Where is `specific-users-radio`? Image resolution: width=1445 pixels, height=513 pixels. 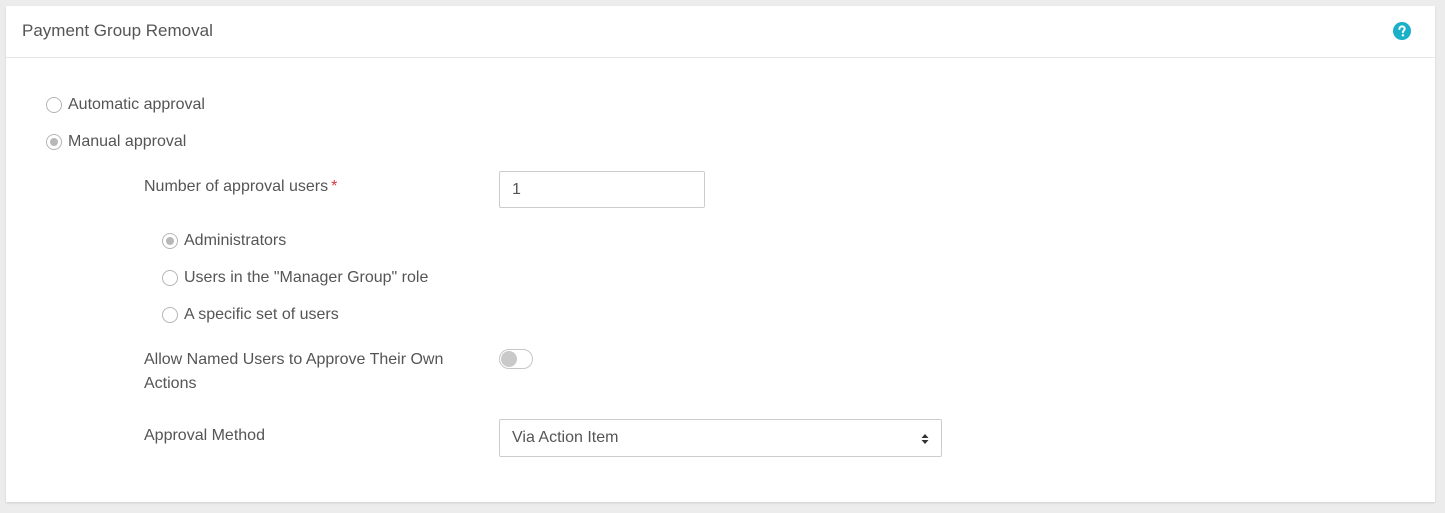 specific-users-radio is located at coordinates (170, 315).